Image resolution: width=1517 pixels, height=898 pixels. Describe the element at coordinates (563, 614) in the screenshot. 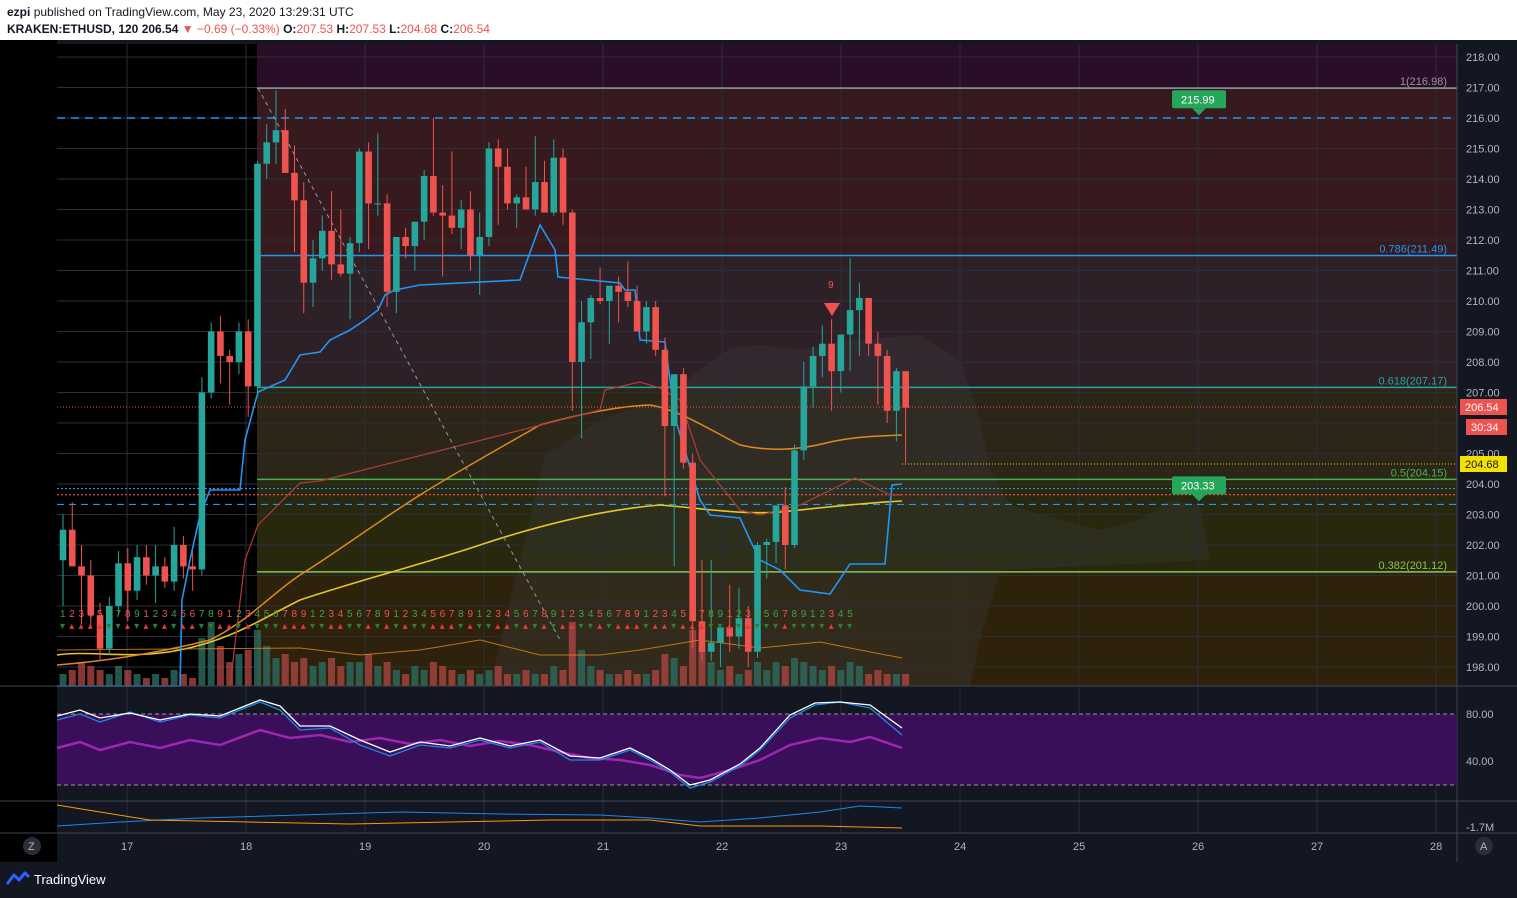

I see `seq-count: 1` at that location.